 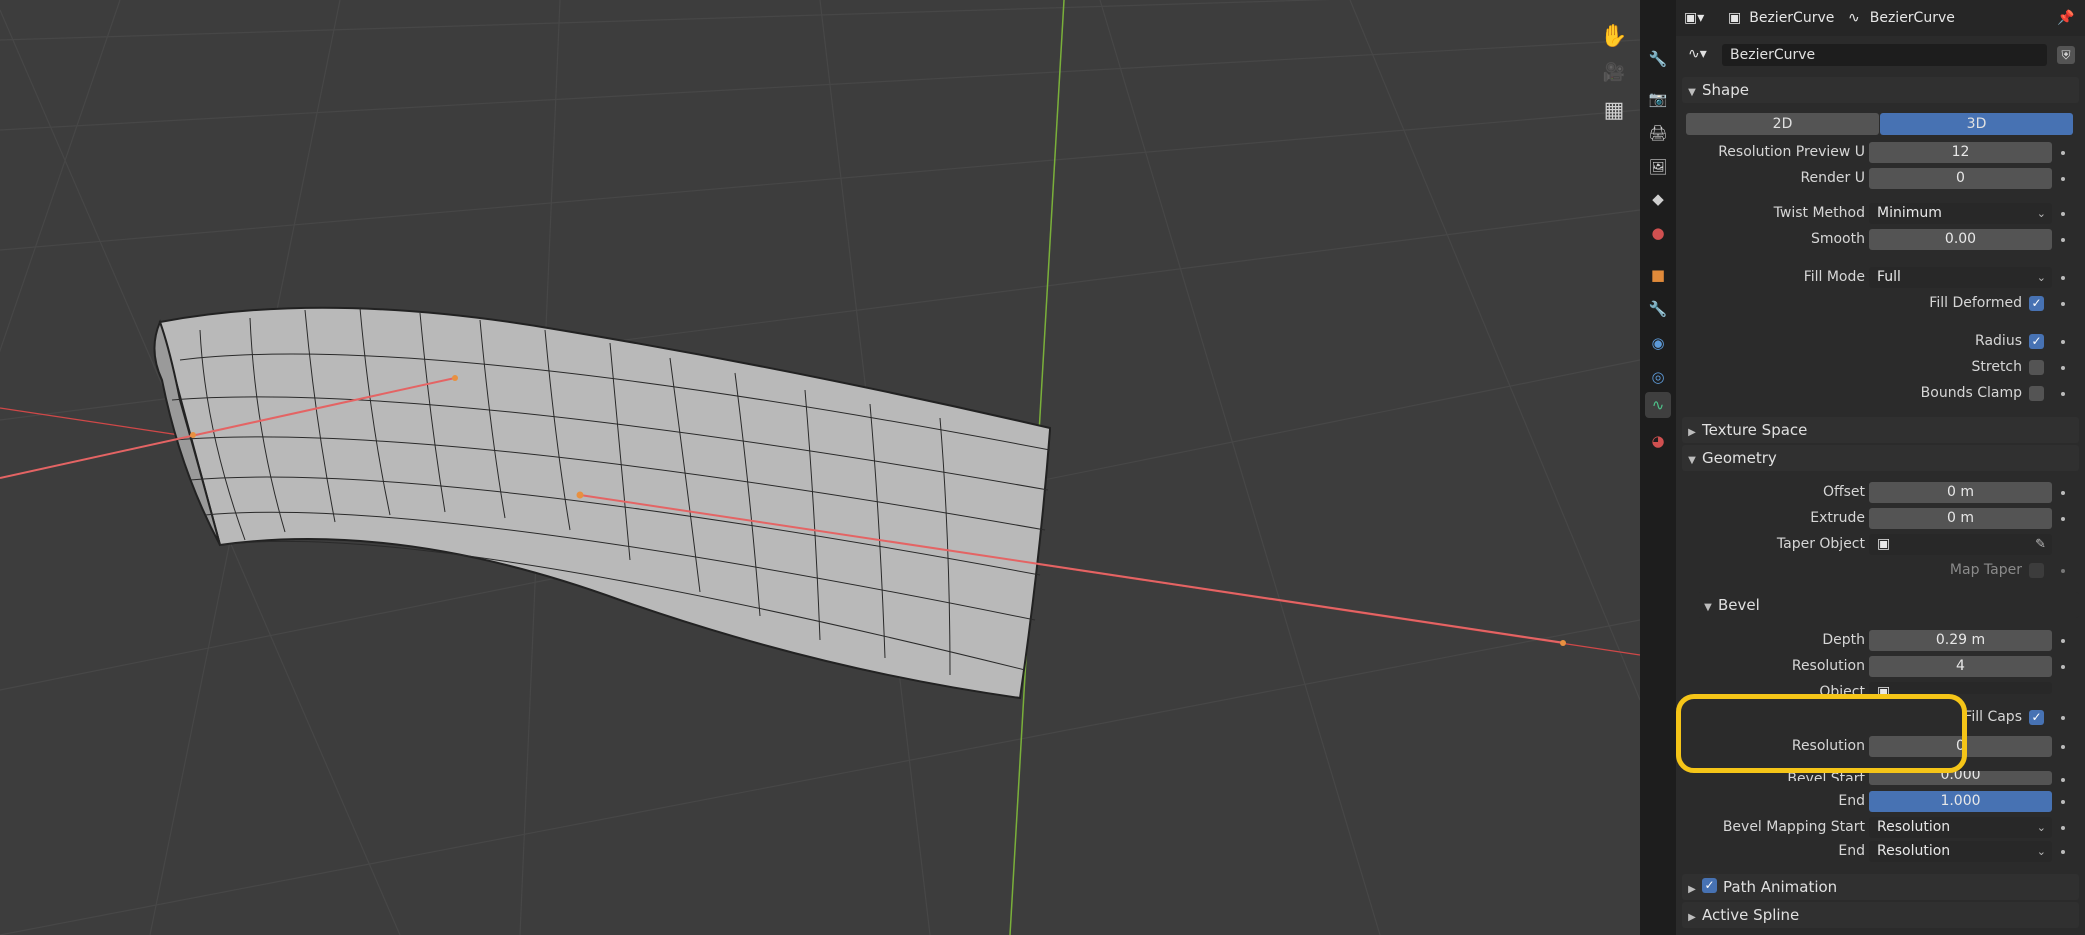 What do you see at coordinates (1888, 605) in the screenshot?
I see `bevel-subpanel-header: ▼ Bevel` at bounding box center [1888, 605].